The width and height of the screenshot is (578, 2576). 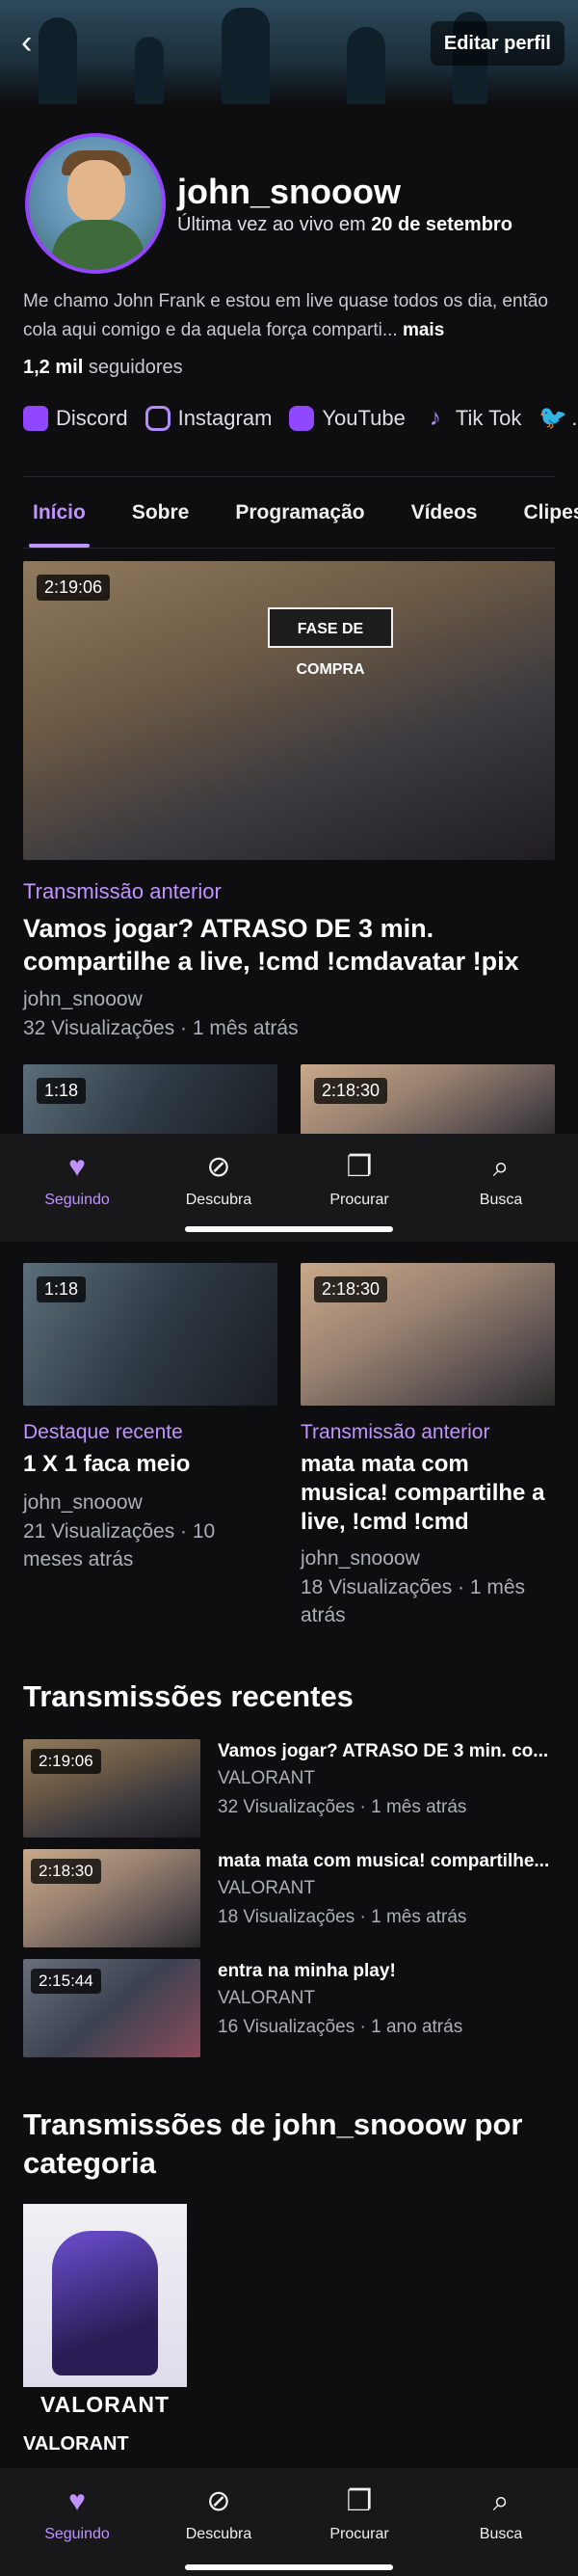 What do you see at coordinates (188, 1696) in the screenshot?
I see `section-title-recent: Transmissões recentes` at bounding box center [188, 1696].